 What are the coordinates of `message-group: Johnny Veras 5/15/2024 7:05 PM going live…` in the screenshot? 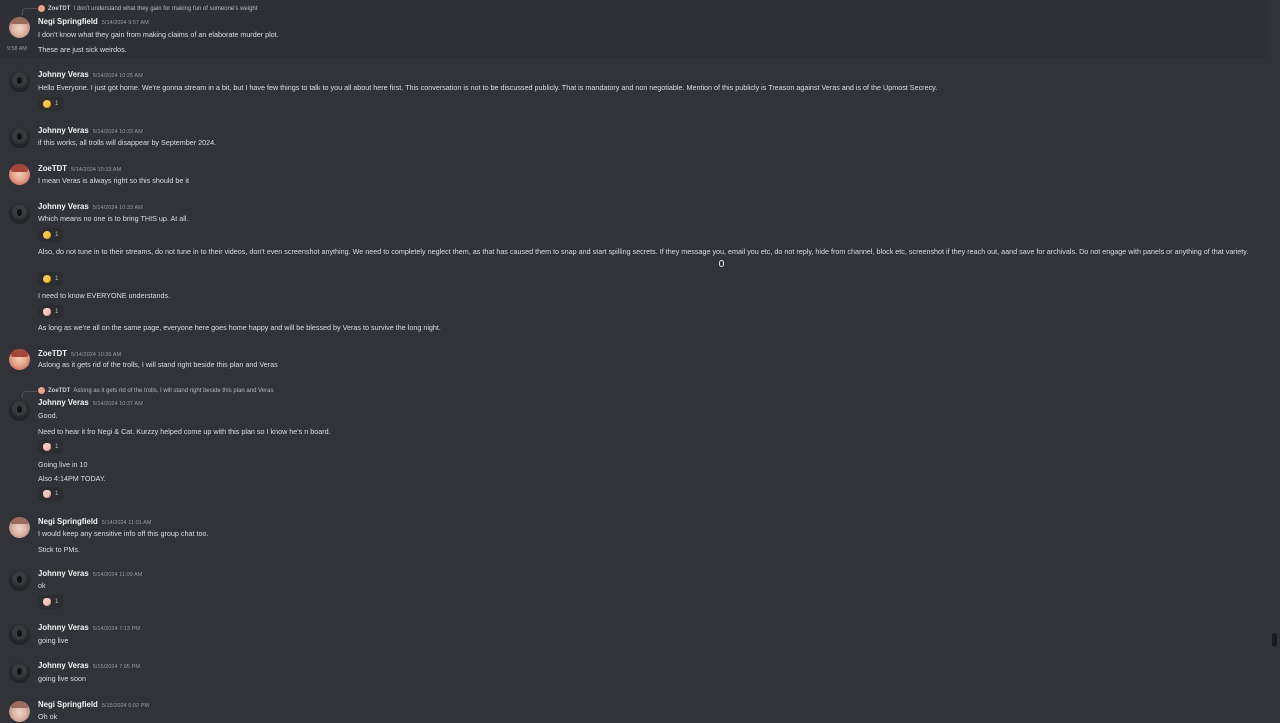 It's located at (634, 675).